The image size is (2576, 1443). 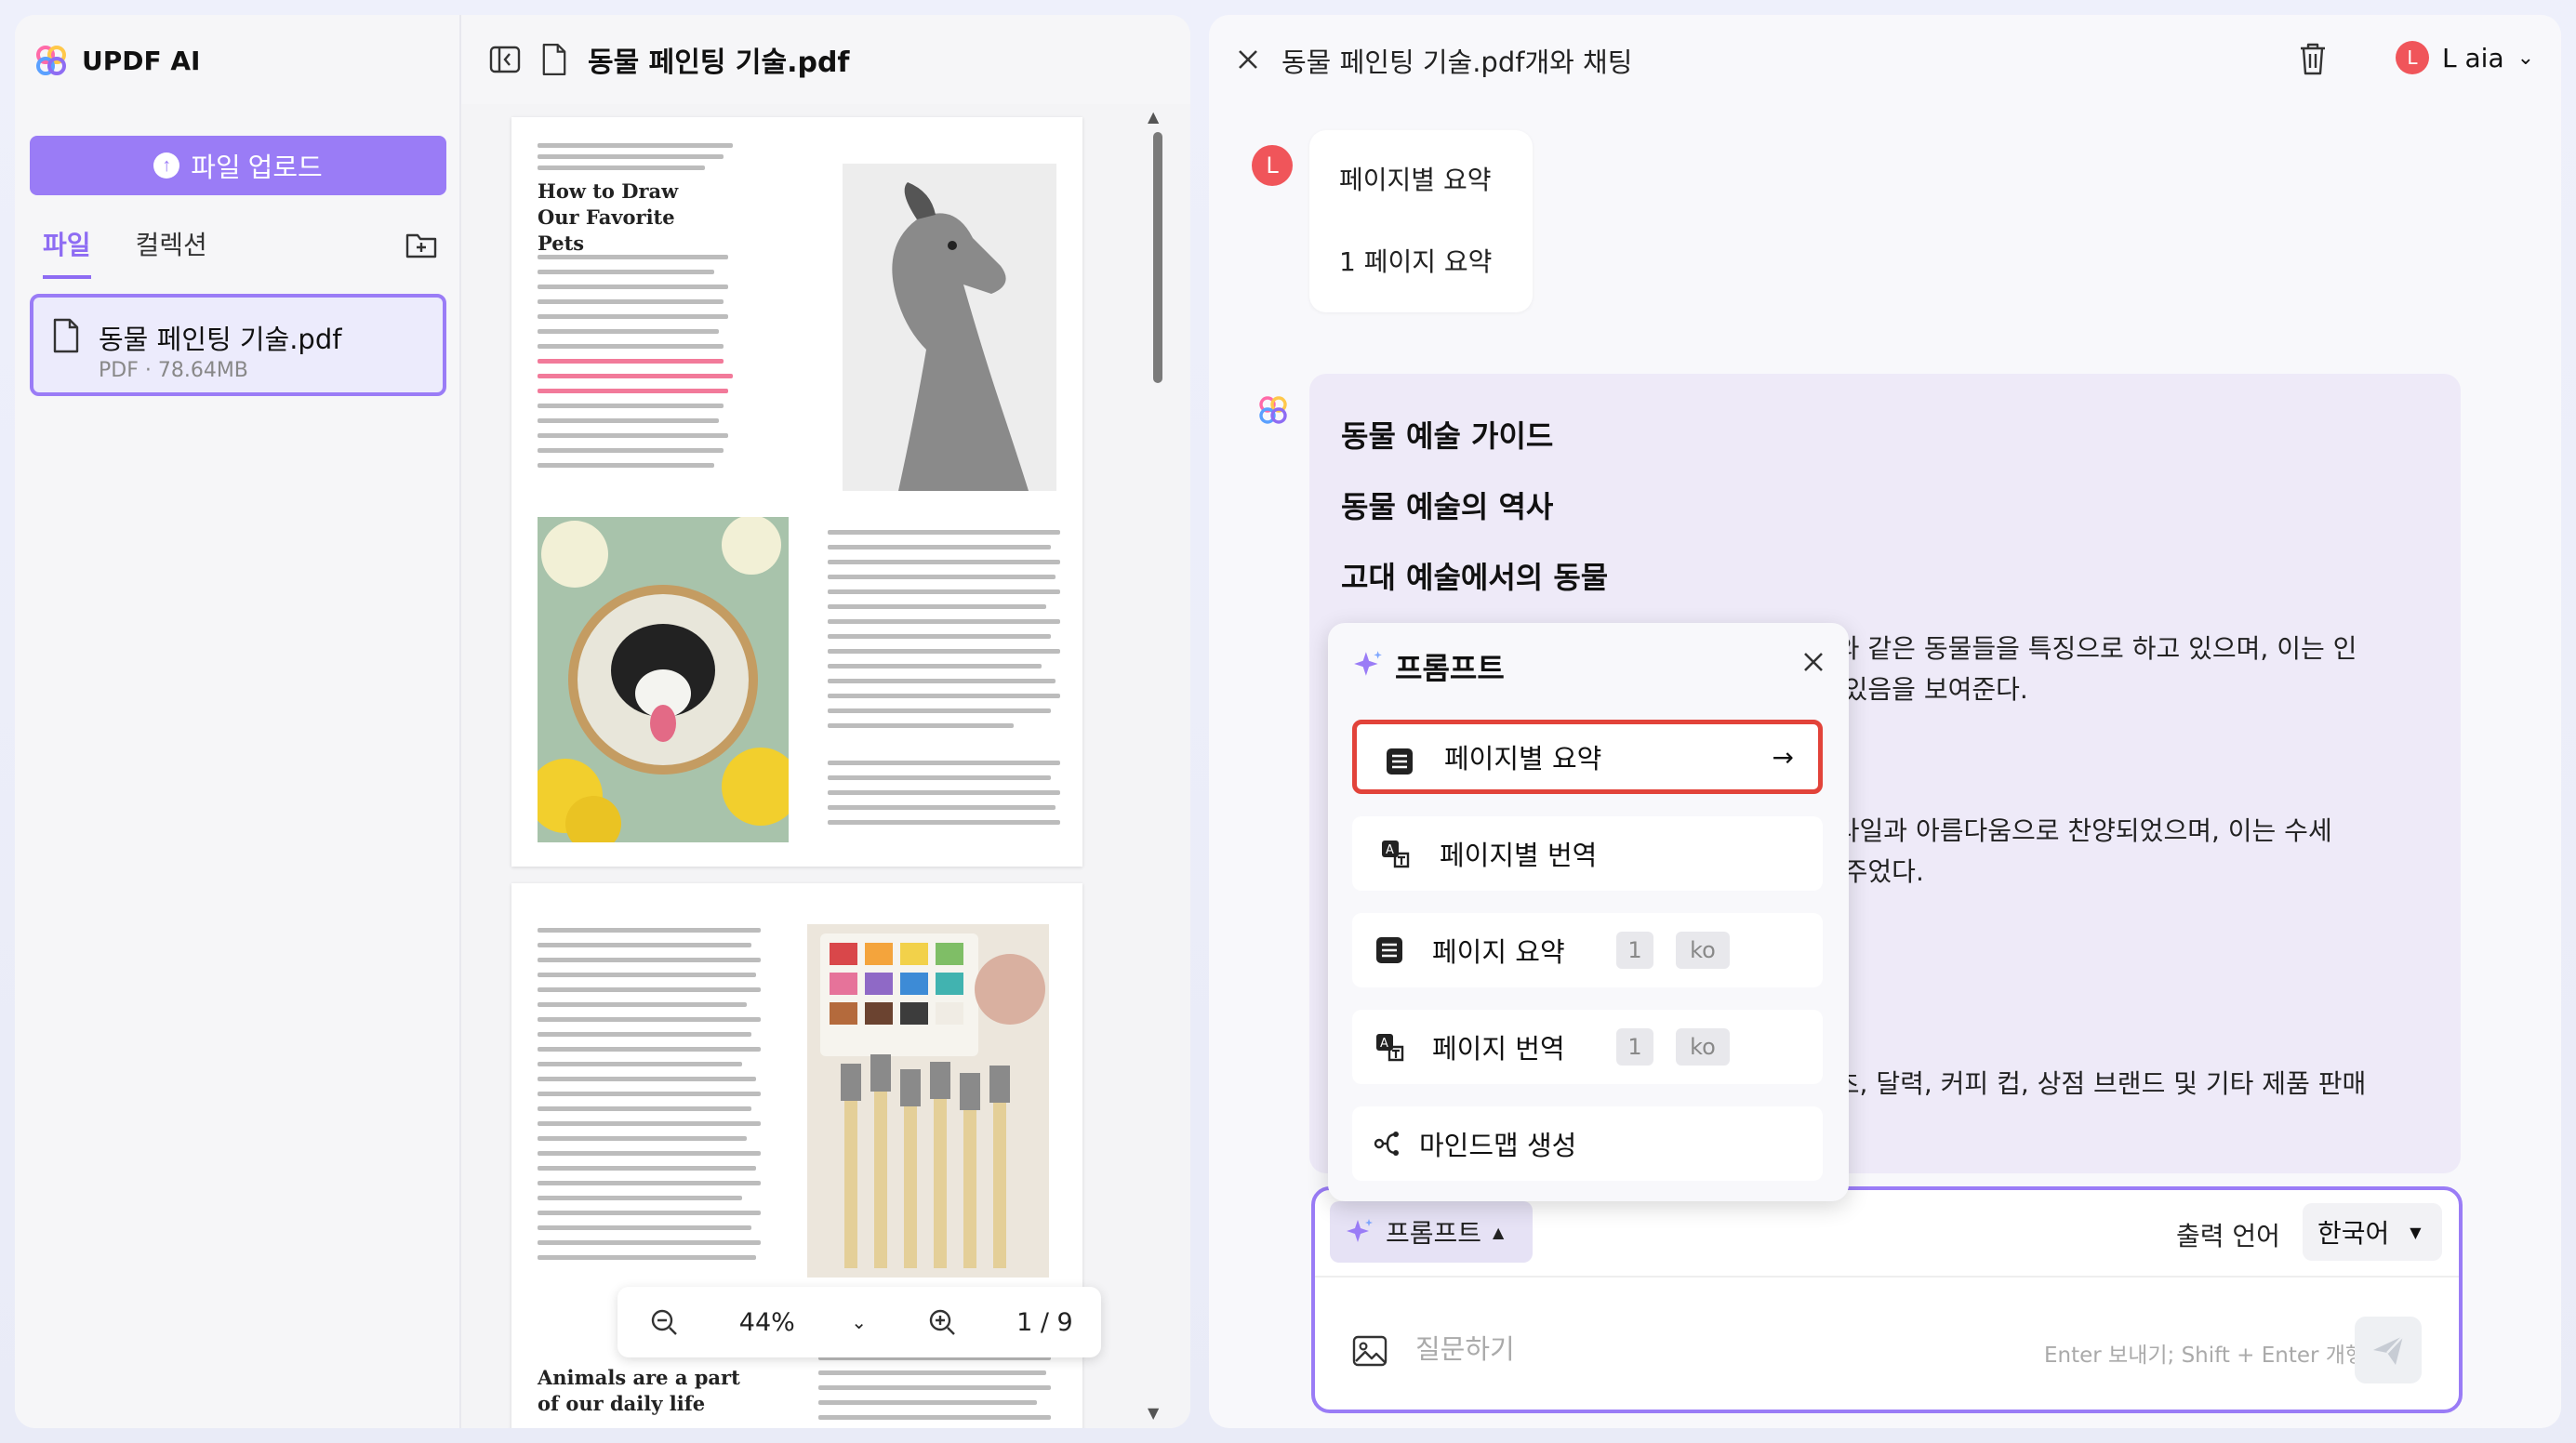 I want to click on prompt-option-mindmap: 마인드맵 생성, so click(x=1587, y=1143).